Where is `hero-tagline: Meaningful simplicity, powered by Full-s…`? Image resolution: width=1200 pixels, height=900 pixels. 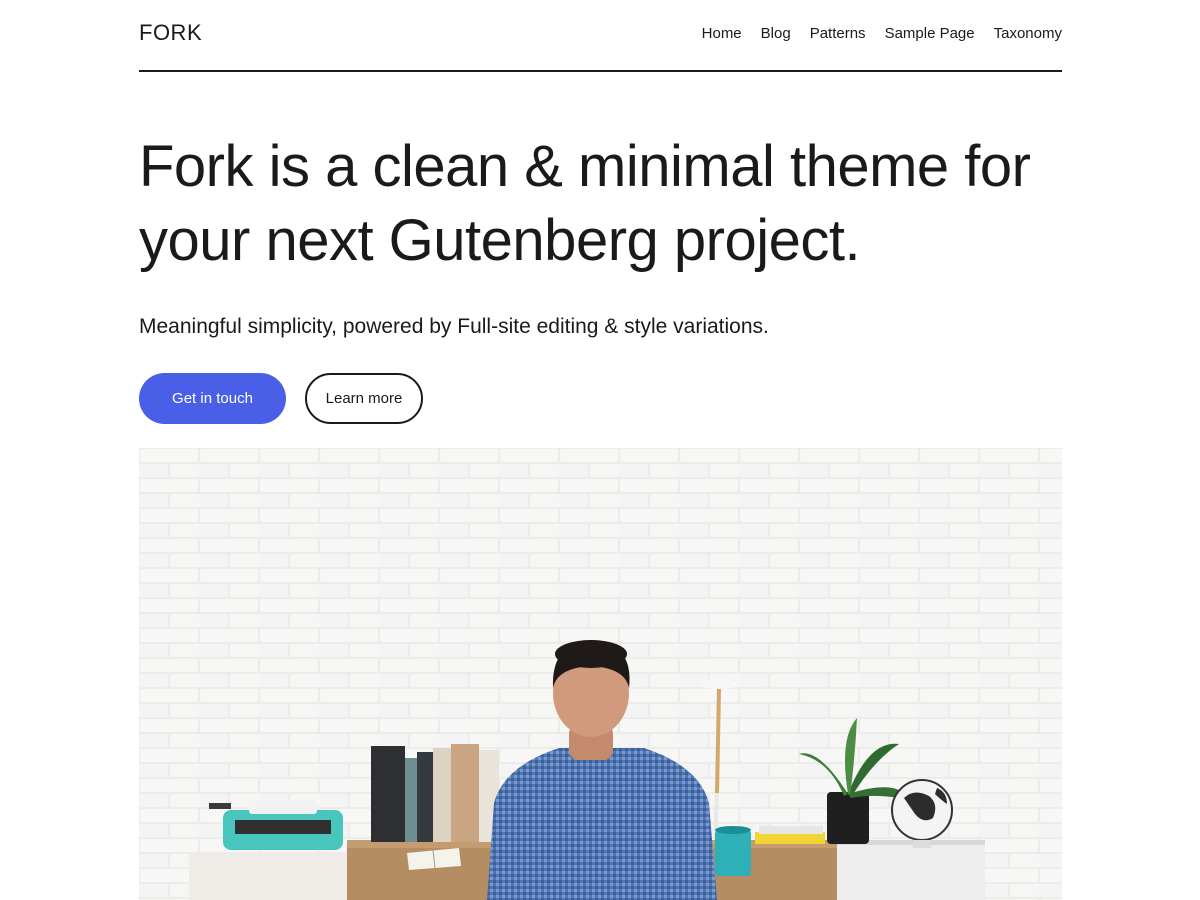 hero-tagline: Meaningful simplicity, powered by Full-s… is located at coordinates (454, 326).